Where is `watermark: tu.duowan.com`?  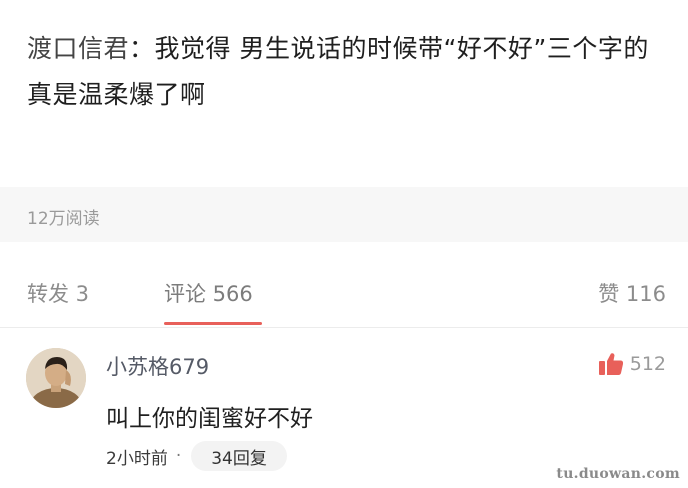 watermark: tu.duowan.com is located at coordinates (618, 474).